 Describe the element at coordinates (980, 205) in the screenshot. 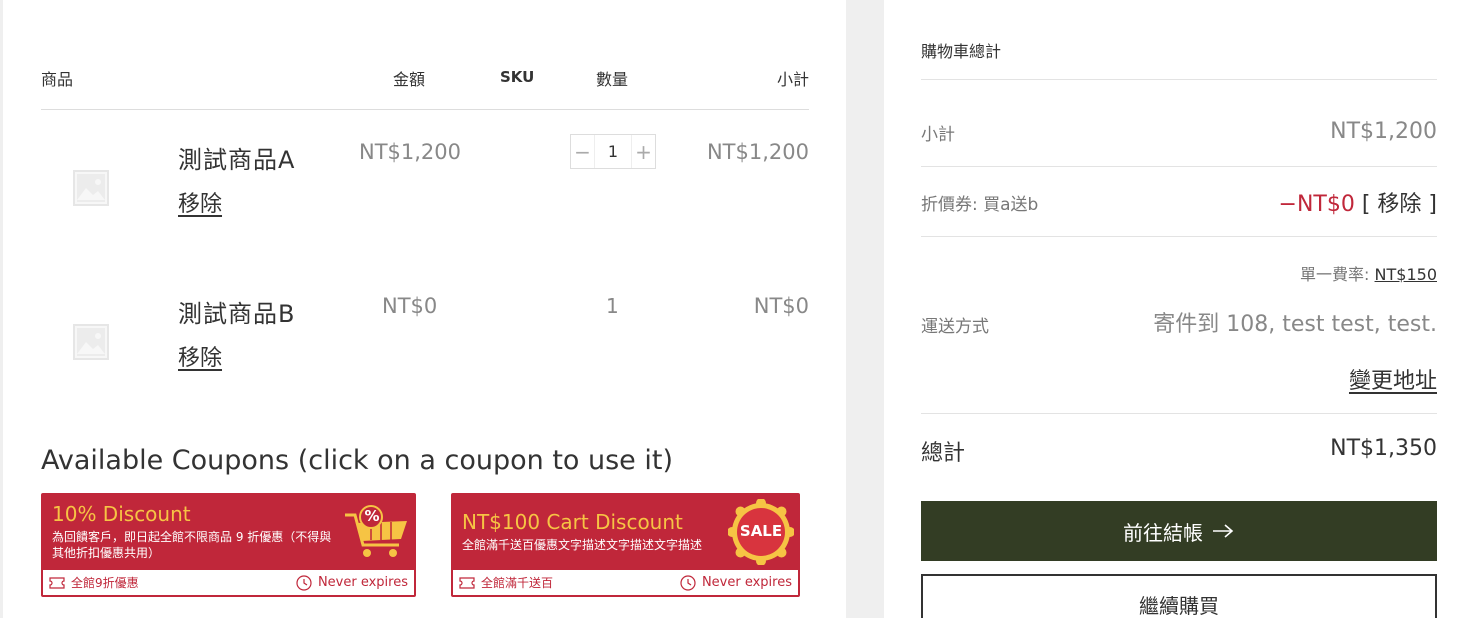

I see `coupon-label: 折價券: 買a送b` at that location.